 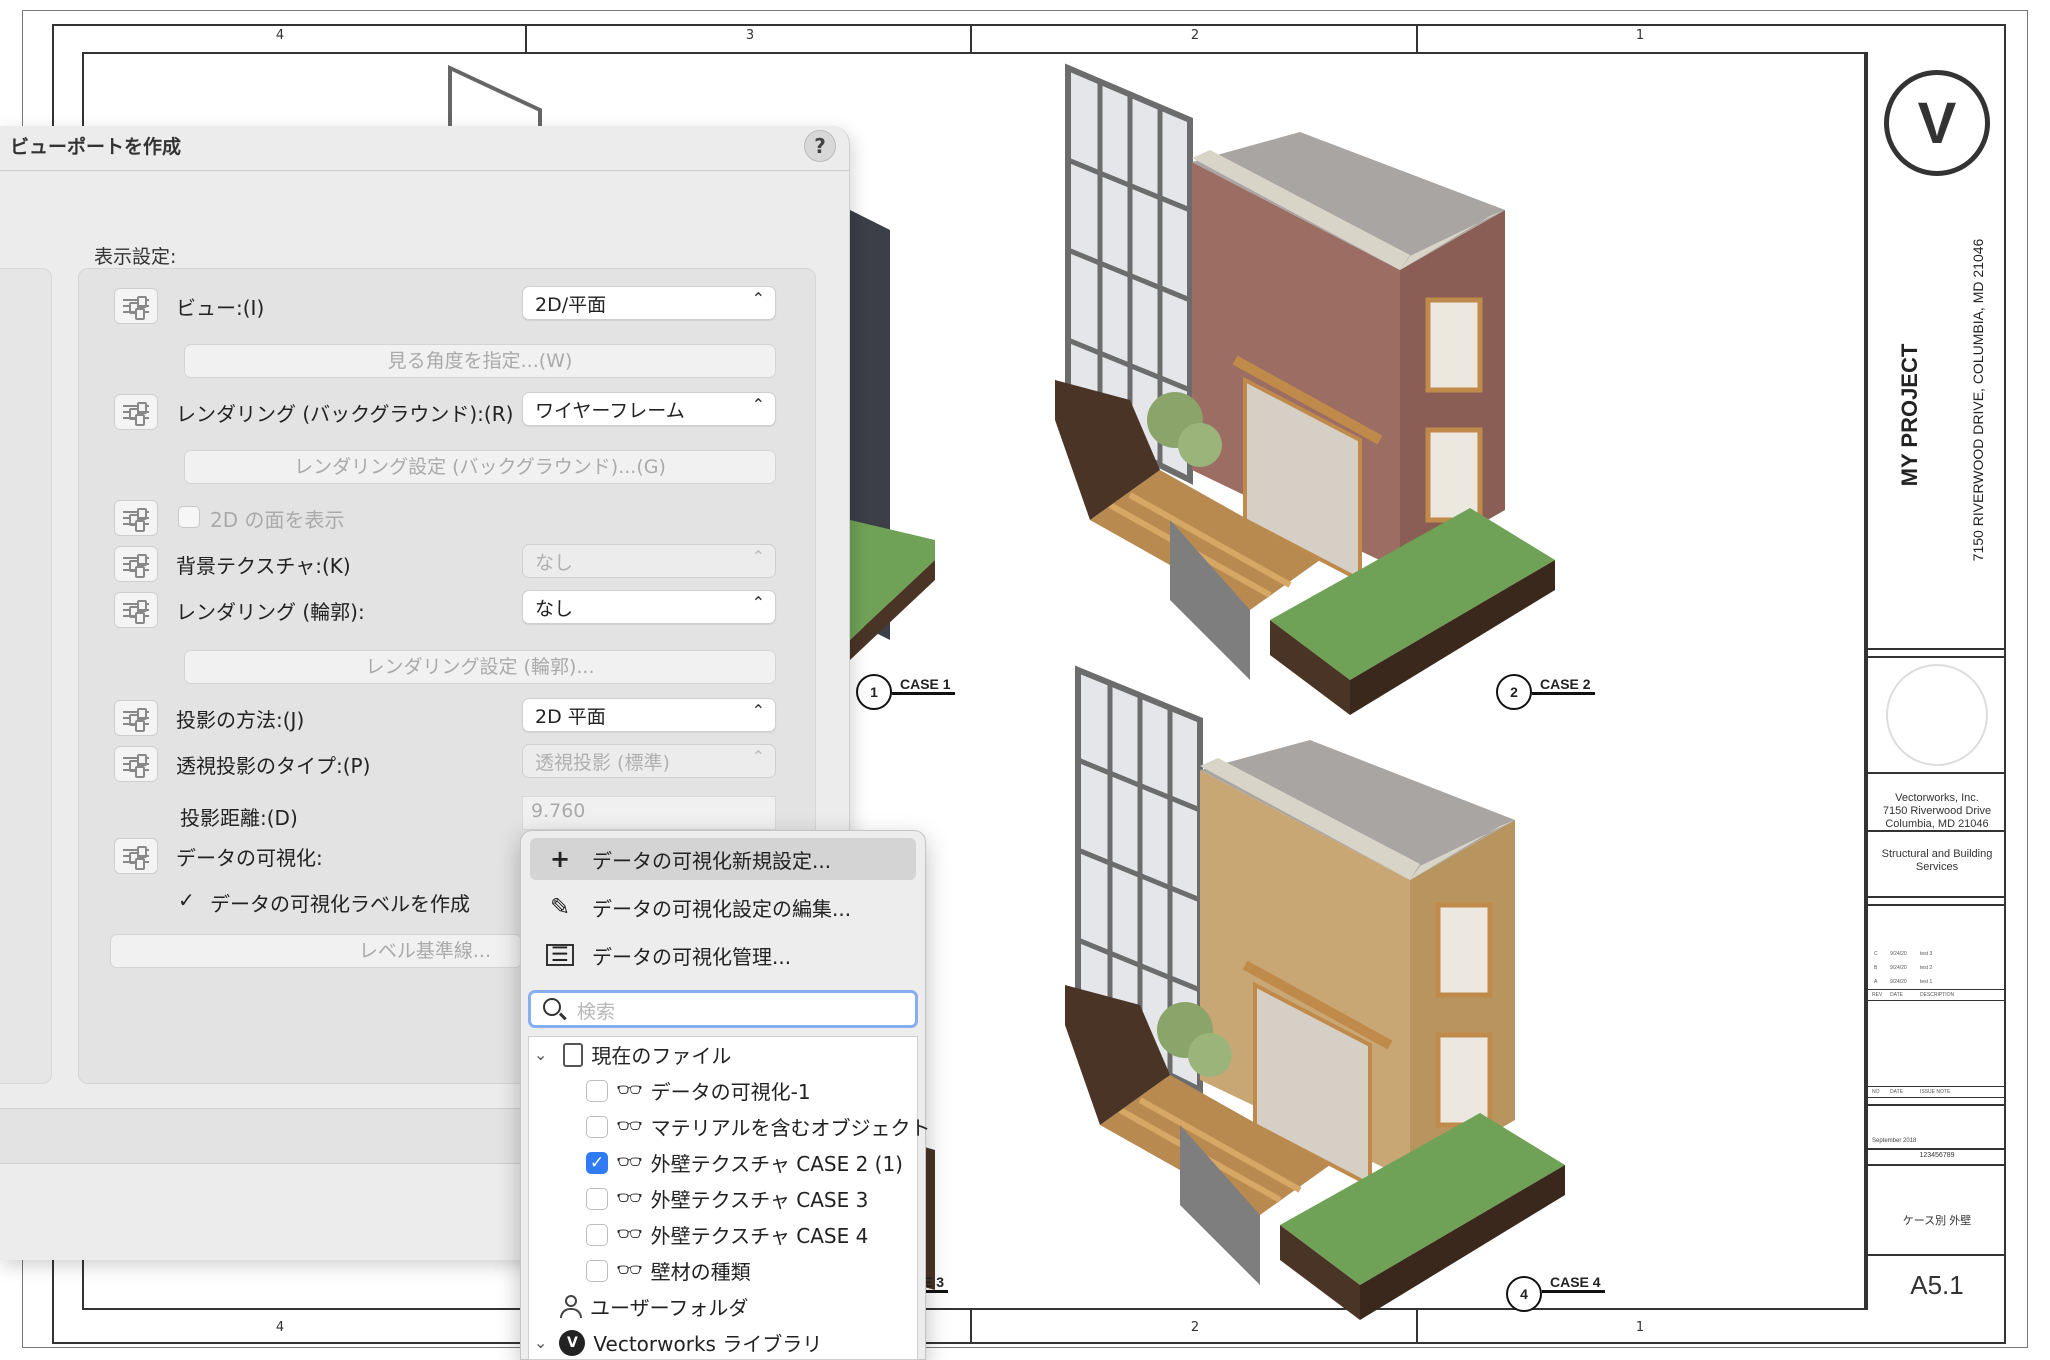 What do you see at coordinates (678, 1342) in the screenshot?
I see `tree-vectorworks-library: ⌄ V Vectorworks ライブラリ` at bounding box center [678, 1342].